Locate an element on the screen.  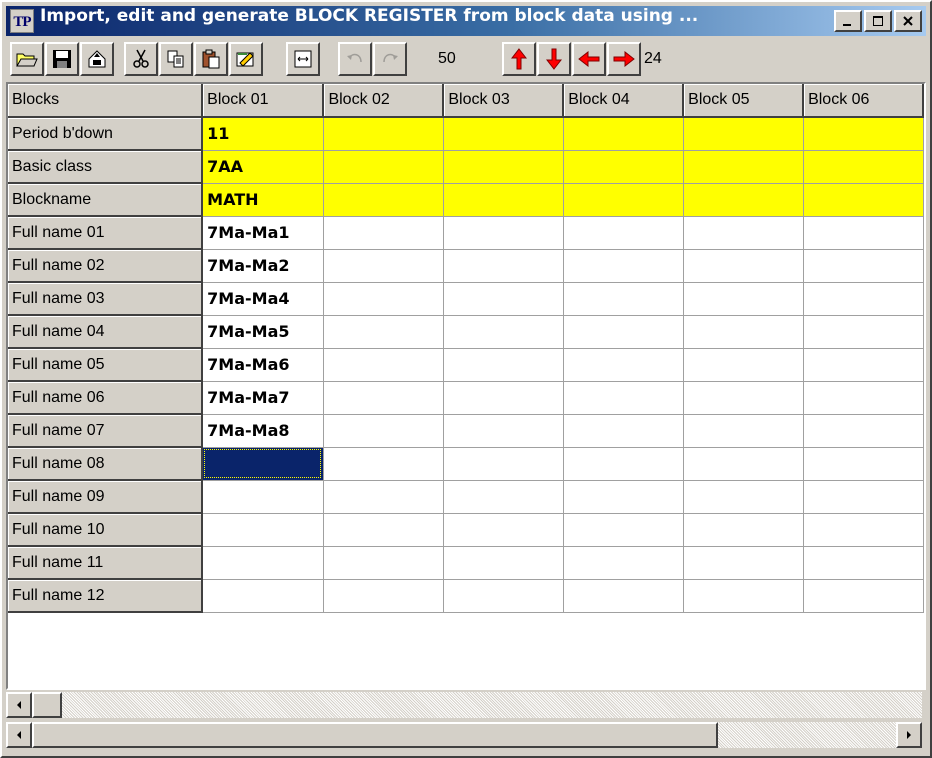
row-header: Full name 03 is located at coordinates (106, 299).